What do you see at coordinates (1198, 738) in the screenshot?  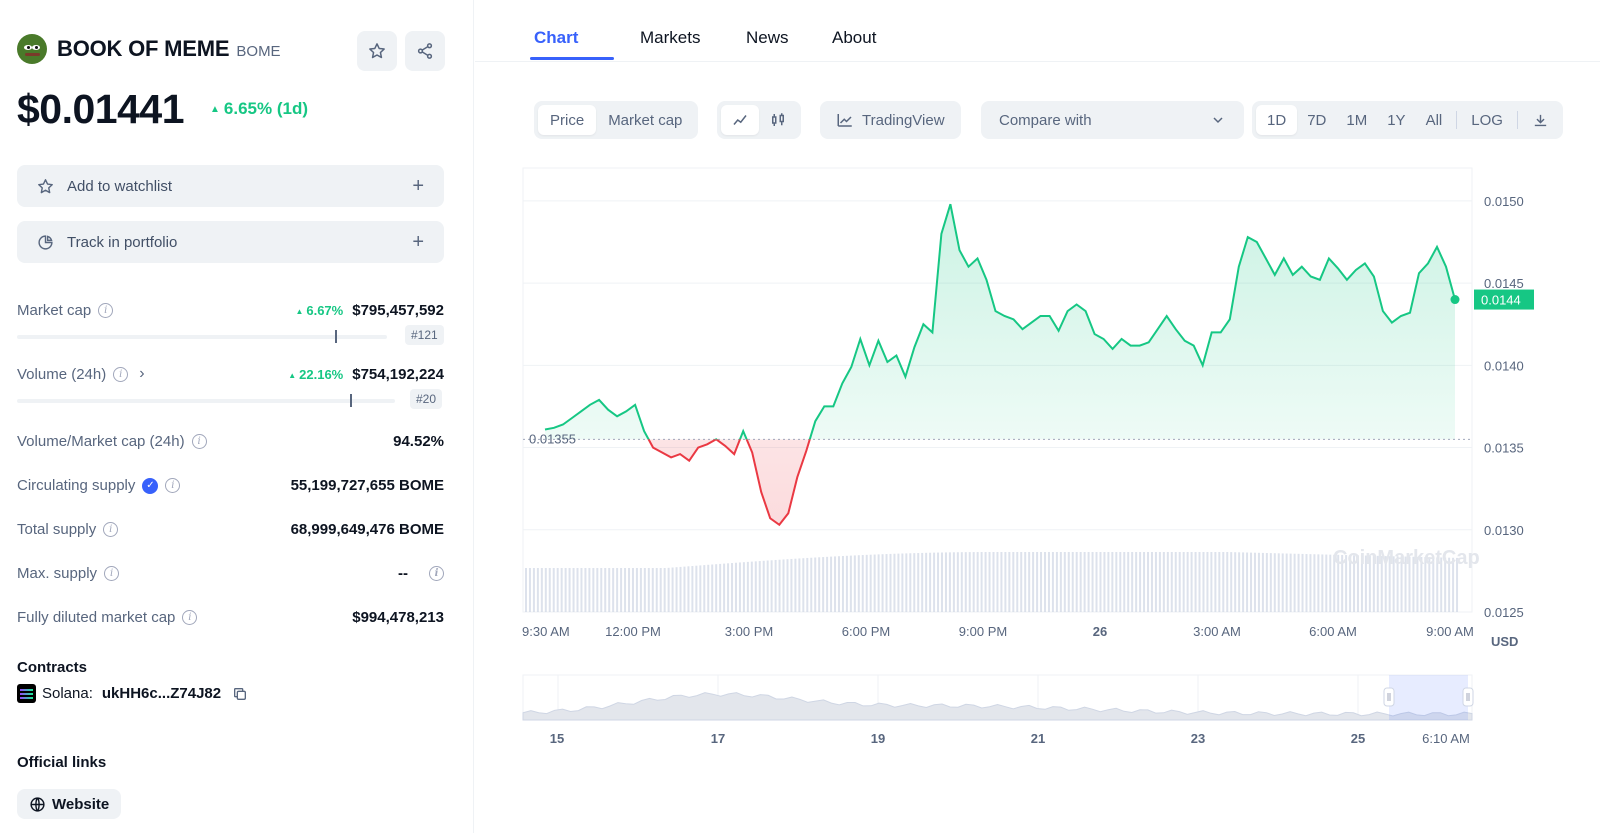 I see `navigator-tick-label: 23` at bounding box center [1198, 738].